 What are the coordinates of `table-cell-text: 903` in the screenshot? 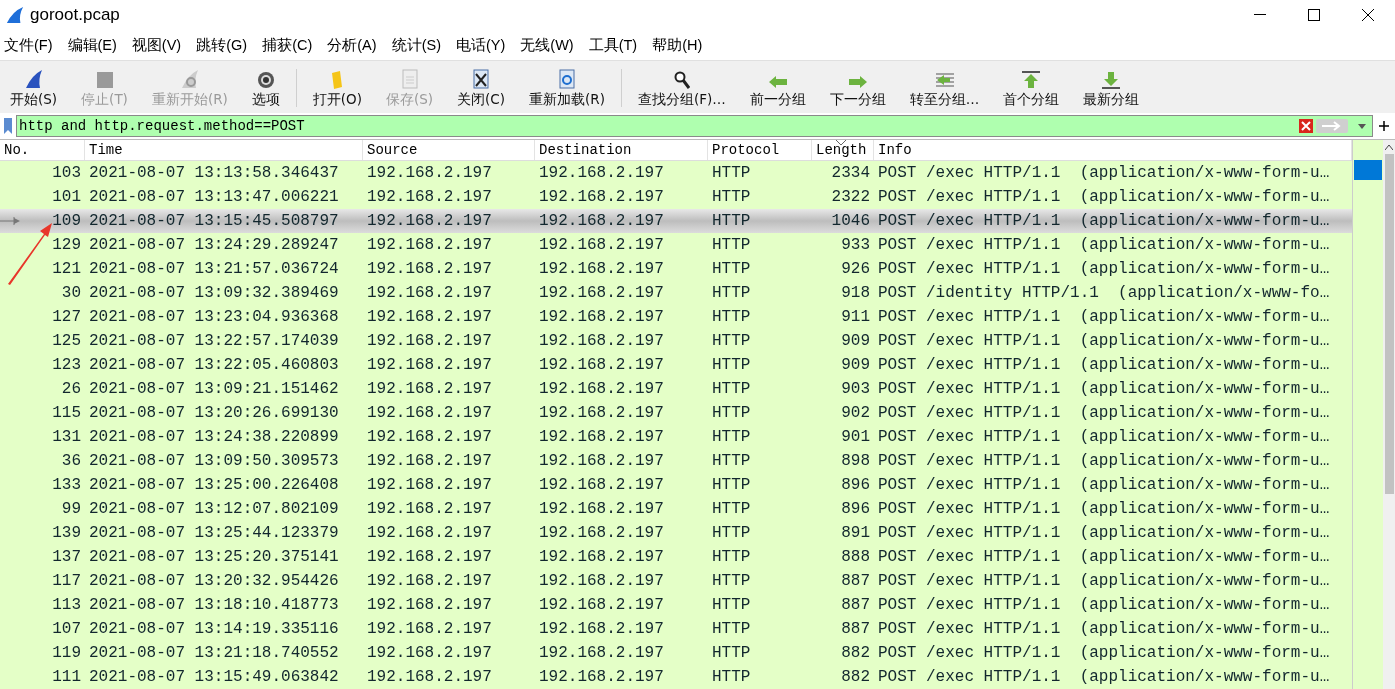 It's located at (855, 389).